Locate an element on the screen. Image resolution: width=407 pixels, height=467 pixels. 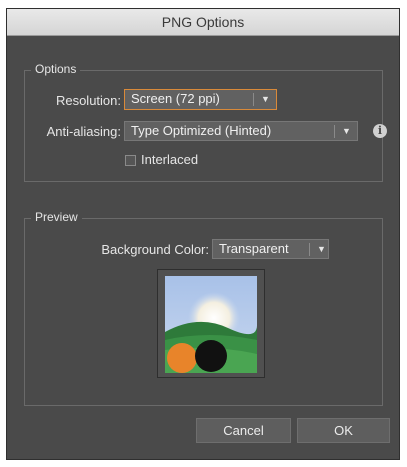
background-color-select: Transparent ▼ is located at coordinates (270, 249).